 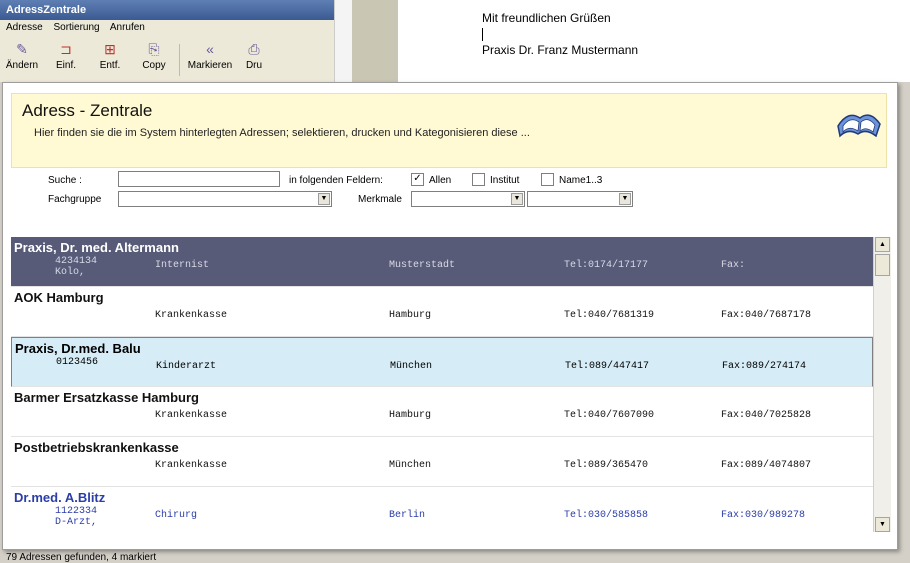 What do you see at coordinates (78, 348) in the screenshot?
I see `address-name: Praxis, Dr.med. Balu` at bounding box center [78, 348].